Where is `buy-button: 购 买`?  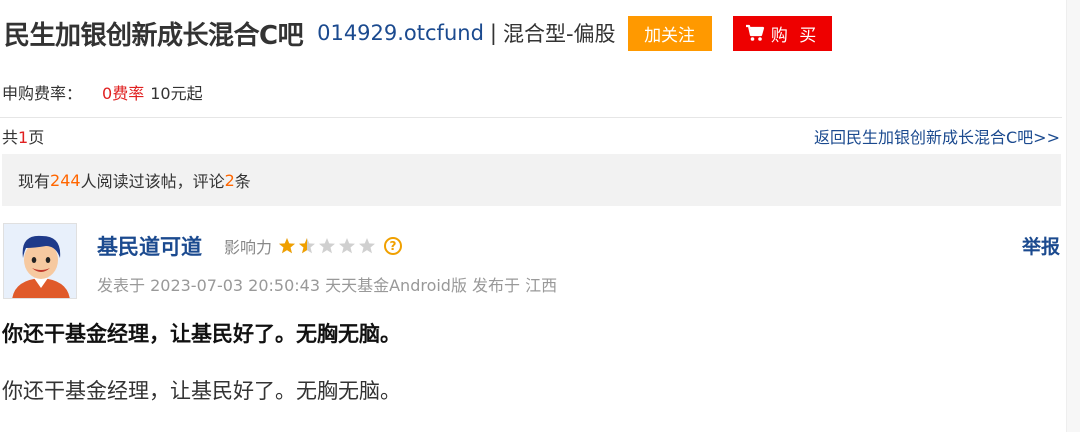 buy-button: 购 买 is located at coordinates (782, 33).